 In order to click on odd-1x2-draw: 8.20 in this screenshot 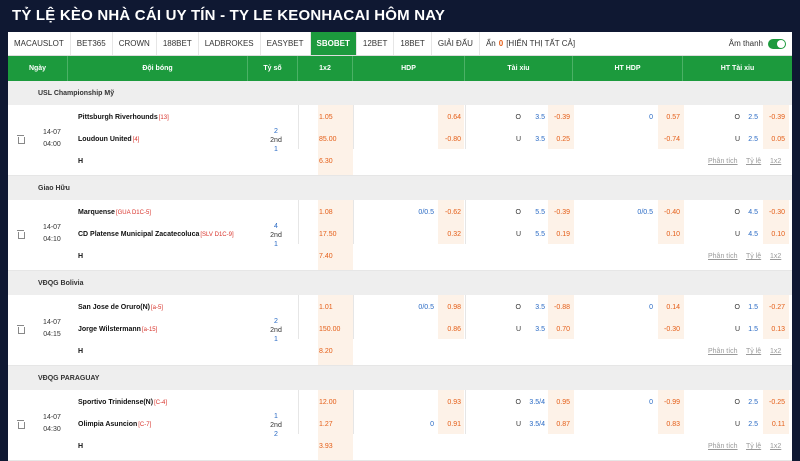, I will do `click(326, 351)`.